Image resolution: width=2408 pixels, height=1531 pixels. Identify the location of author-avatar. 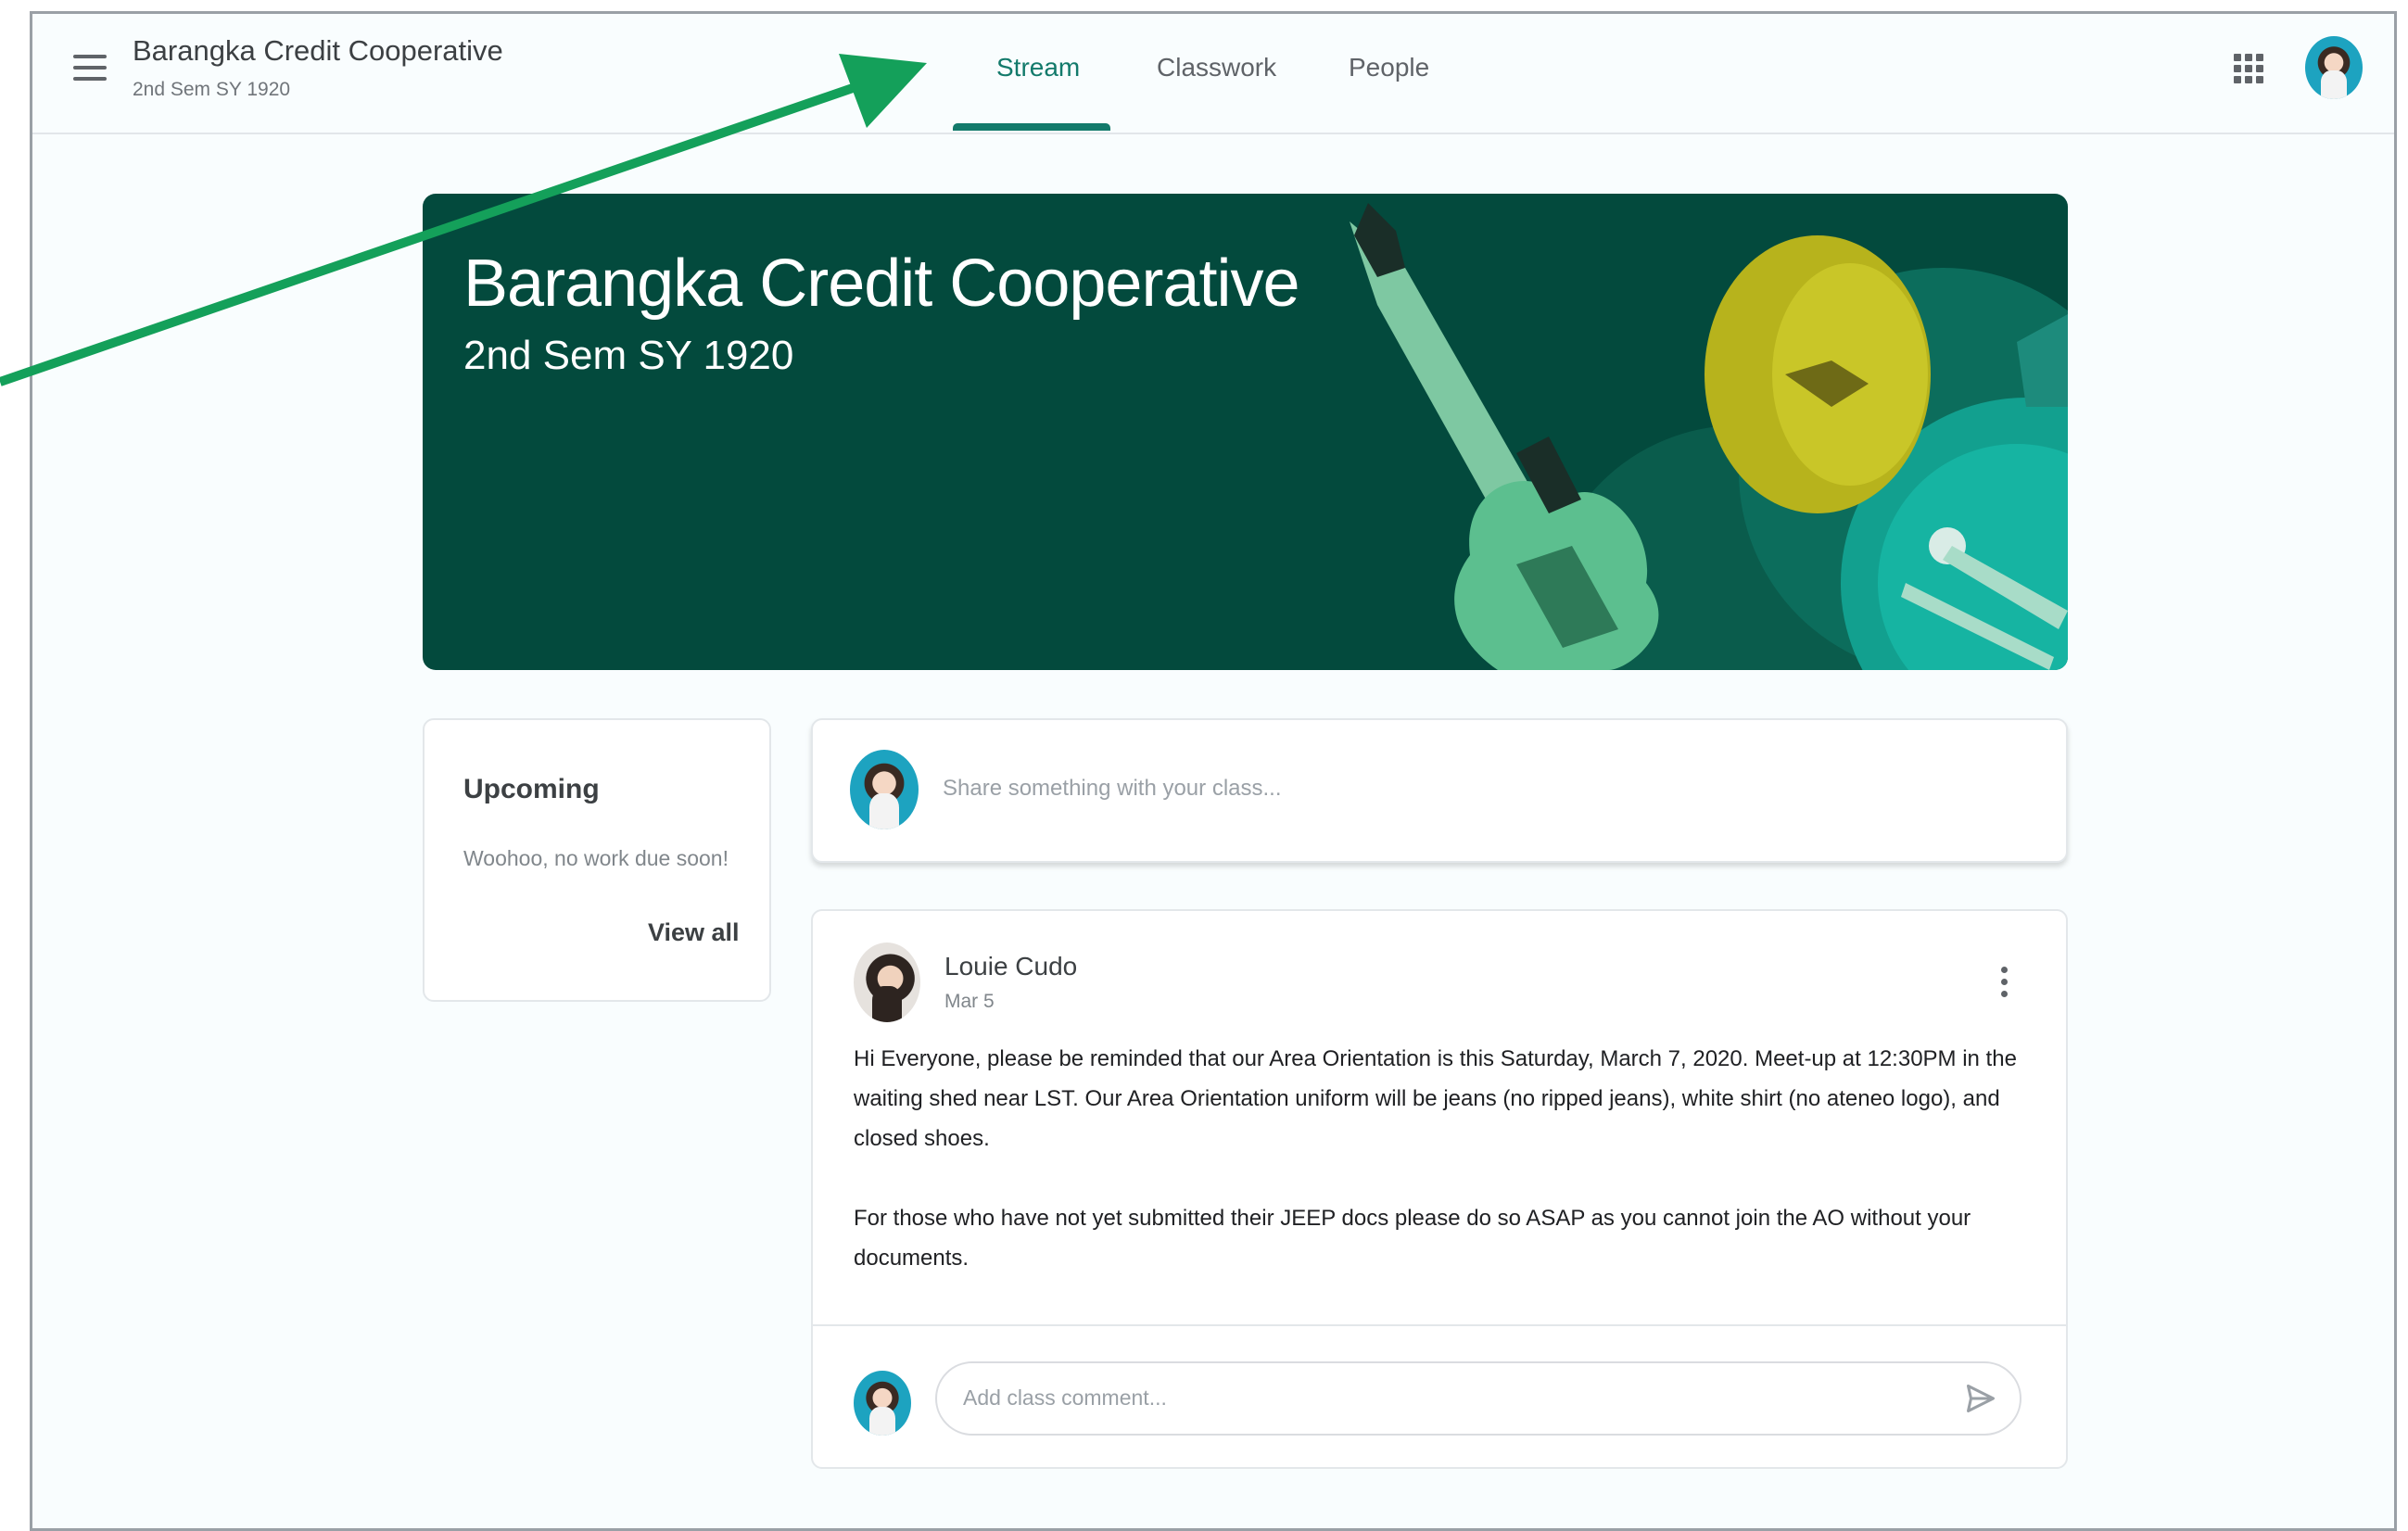
(887, 982).